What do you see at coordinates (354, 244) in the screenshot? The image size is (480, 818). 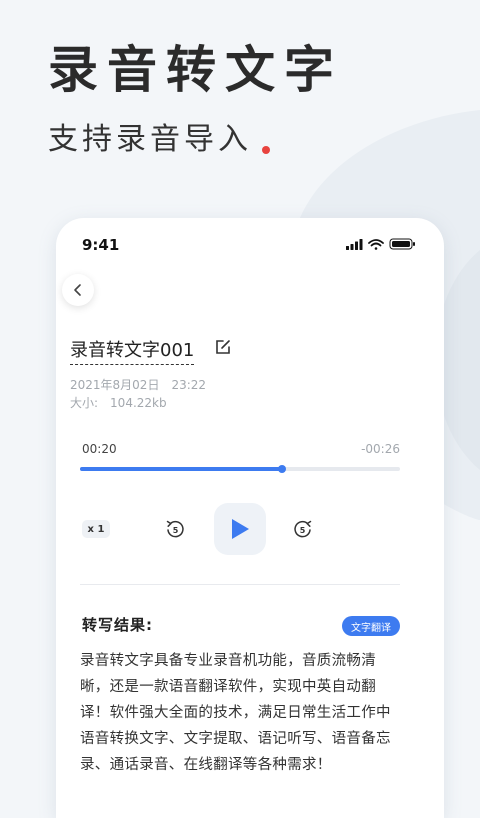 I see `signal-icon` at bounding box center [354, 244].